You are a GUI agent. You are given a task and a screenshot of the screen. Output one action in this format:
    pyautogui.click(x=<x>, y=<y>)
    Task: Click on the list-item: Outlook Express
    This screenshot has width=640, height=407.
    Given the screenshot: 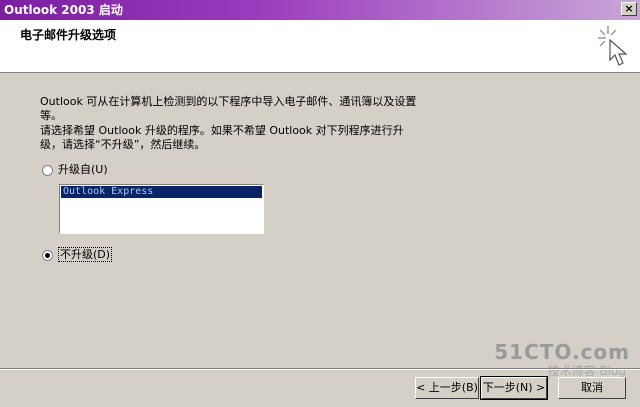 What is the action you would take?
    pyautogui.click(x=161, y=192)
    